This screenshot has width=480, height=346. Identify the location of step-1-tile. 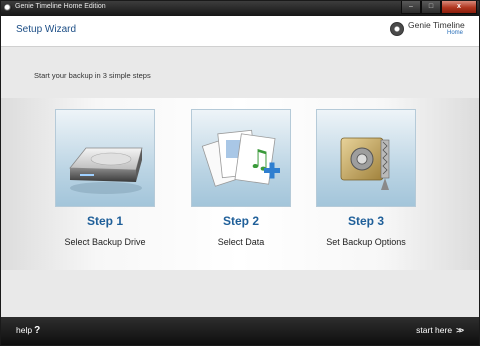
(105, 158).